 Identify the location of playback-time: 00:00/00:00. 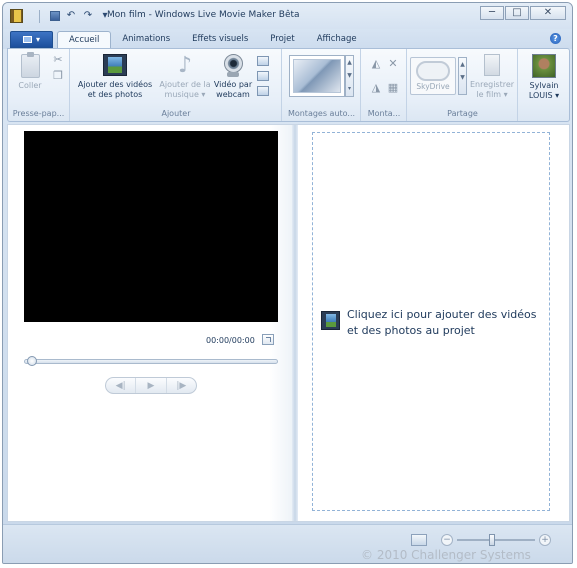
(230, 340).